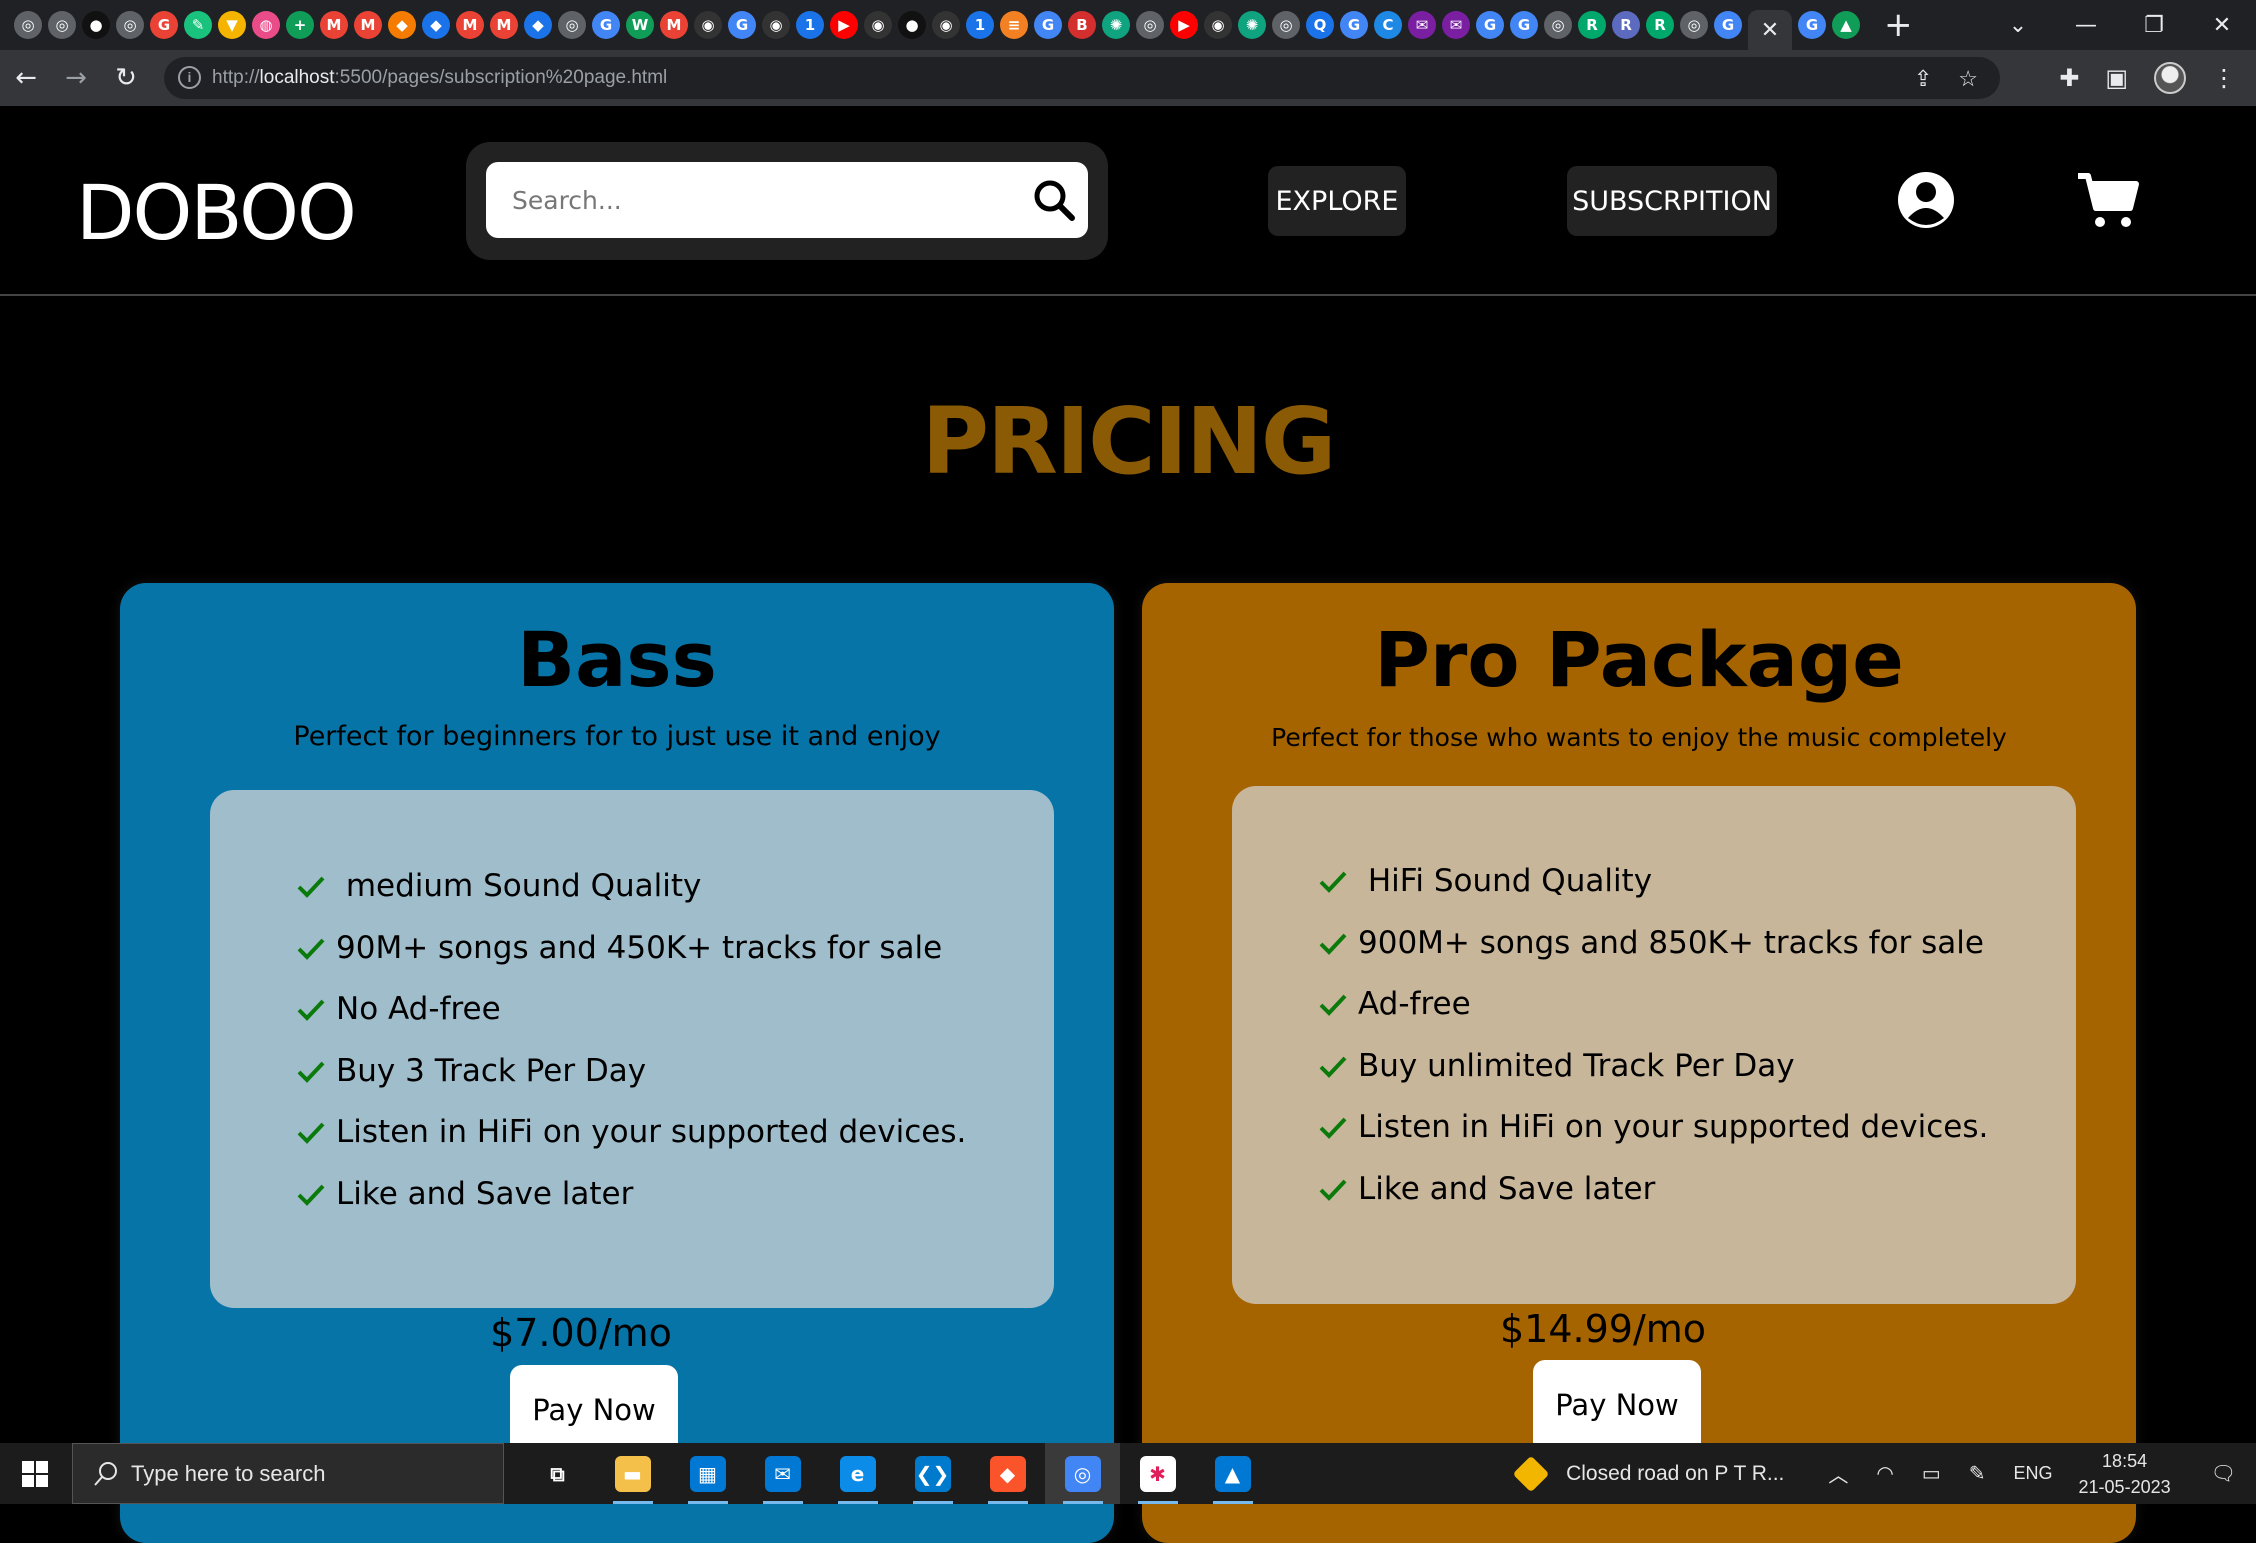 The image size is (2256, 1543). Describe the element at coordinates (1931, 1473) in the screenshot. I see `battery-icon: ▭` at that location.